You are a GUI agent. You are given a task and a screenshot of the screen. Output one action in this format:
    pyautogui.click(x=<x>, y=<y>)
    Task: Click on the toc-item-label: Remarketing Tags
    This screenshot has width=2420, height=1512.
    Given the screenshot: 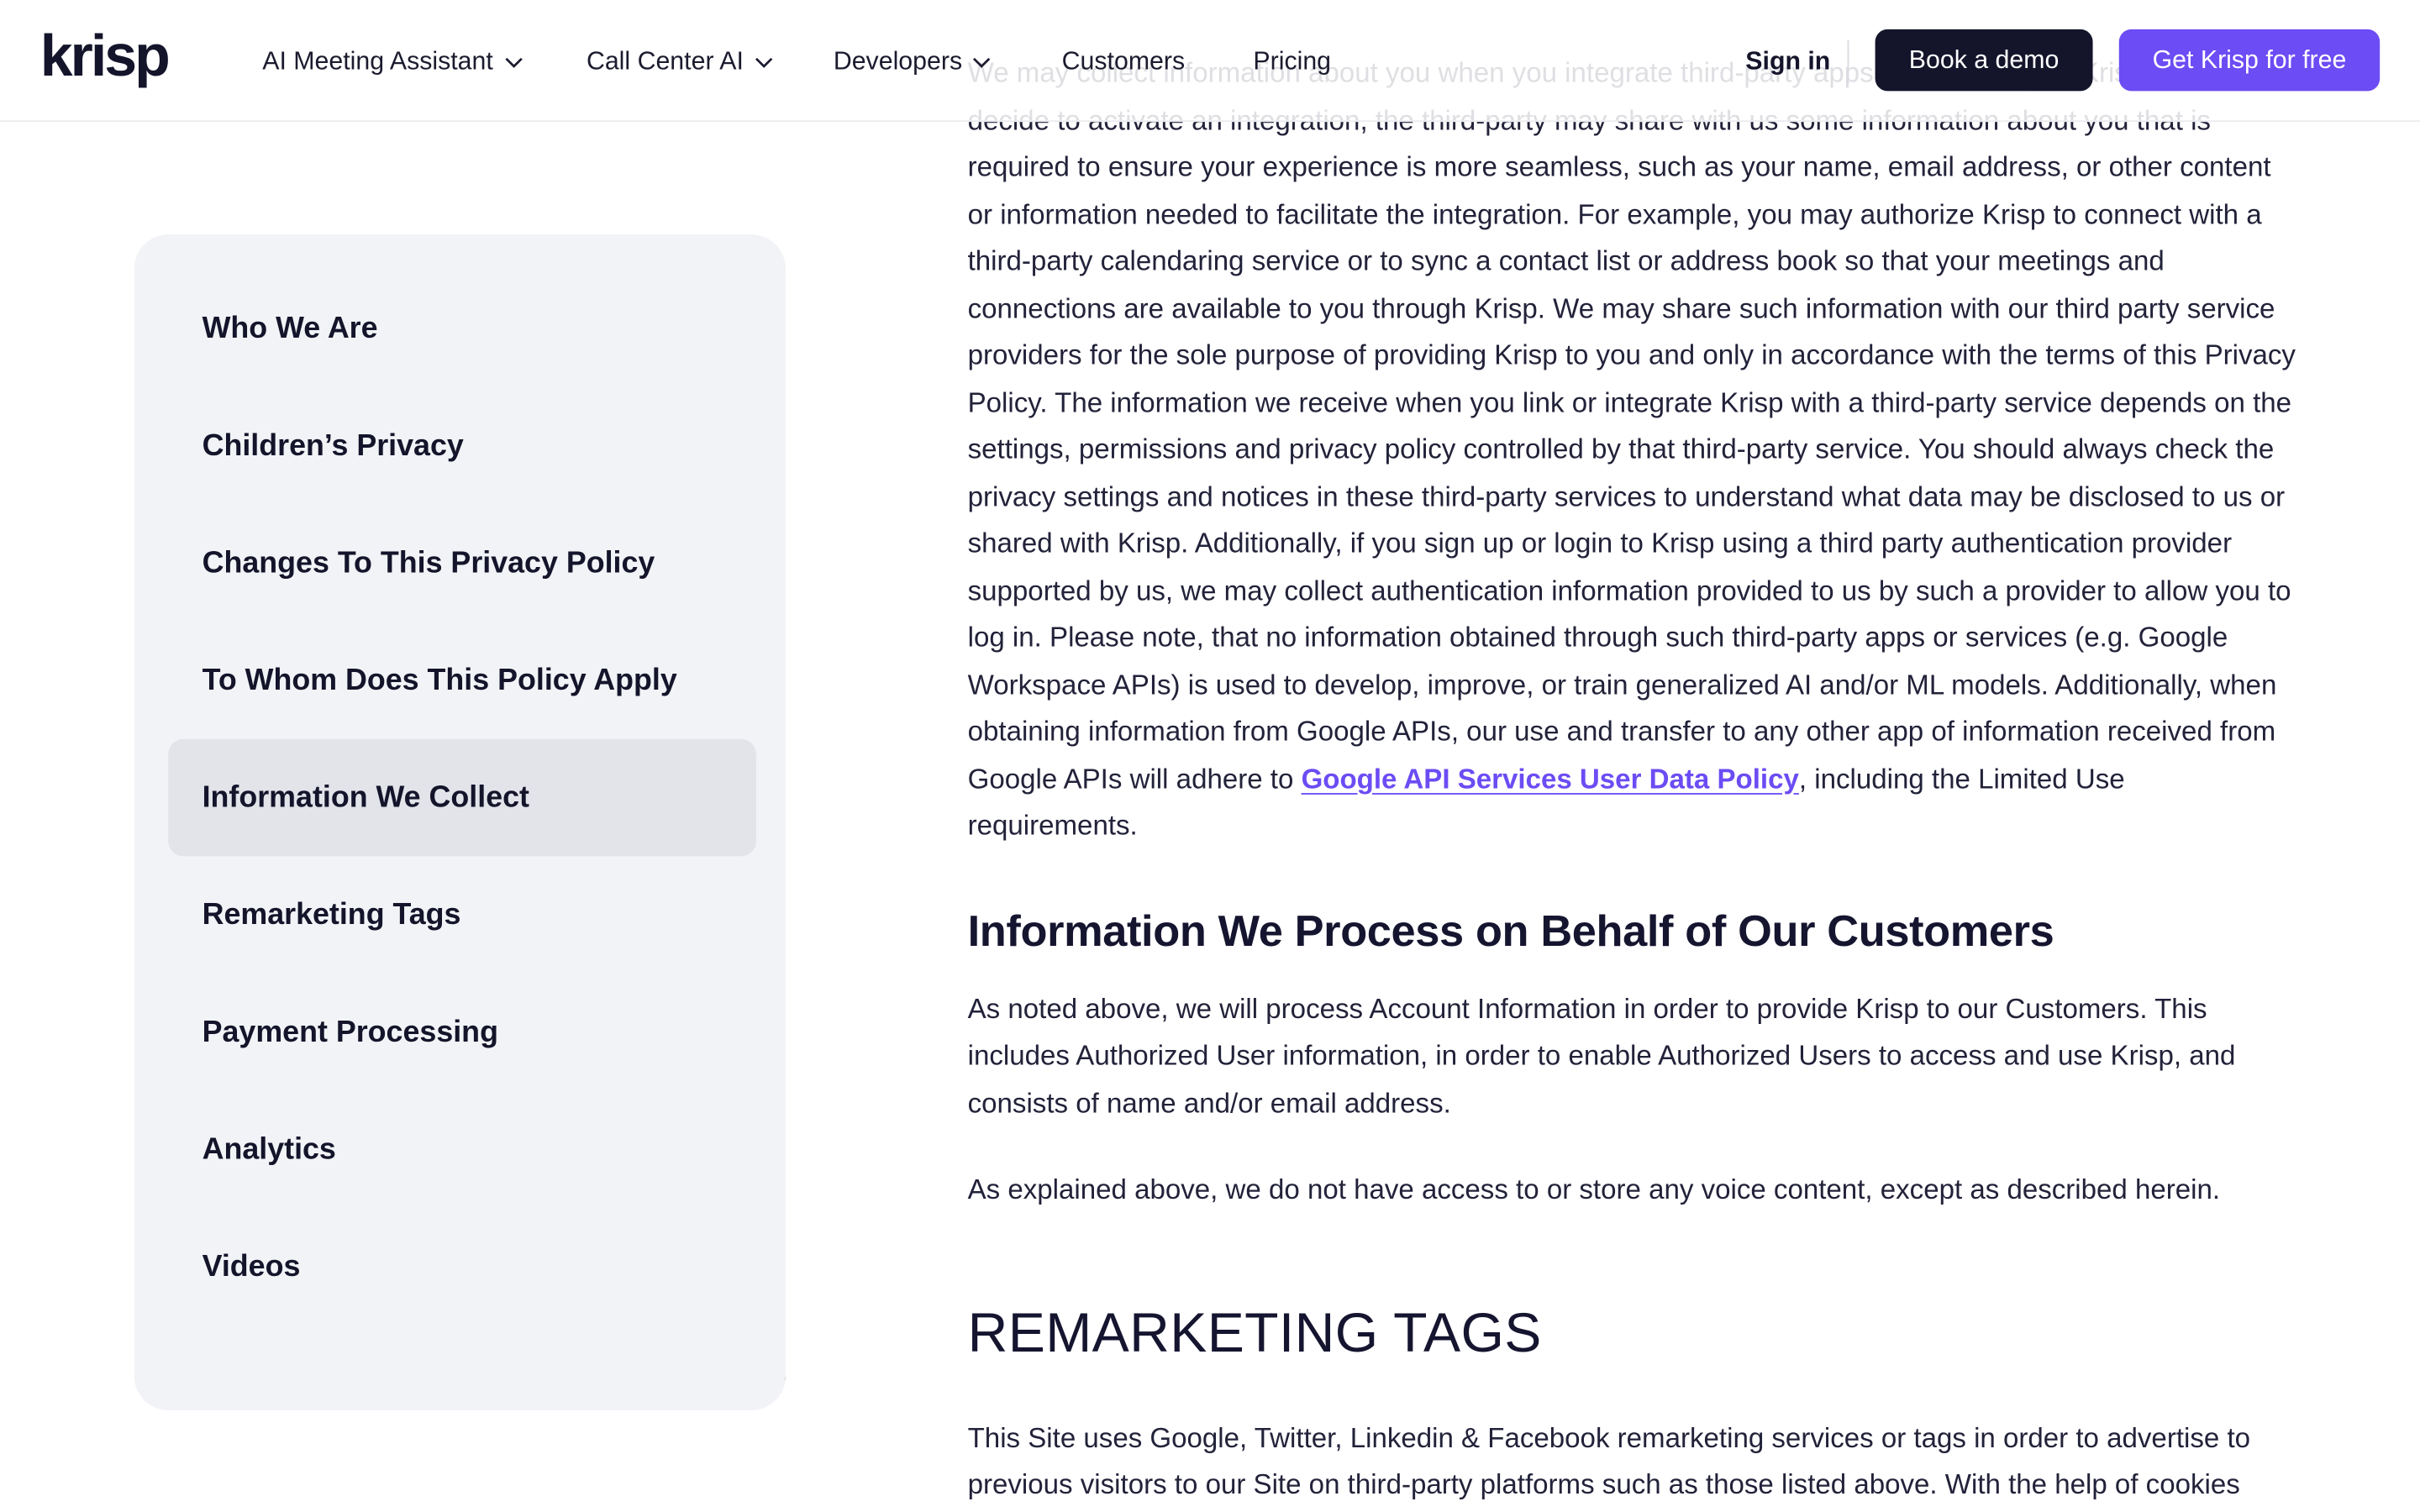 What is the action you would take?
    pyautogui.click(x=331, y=914)
    